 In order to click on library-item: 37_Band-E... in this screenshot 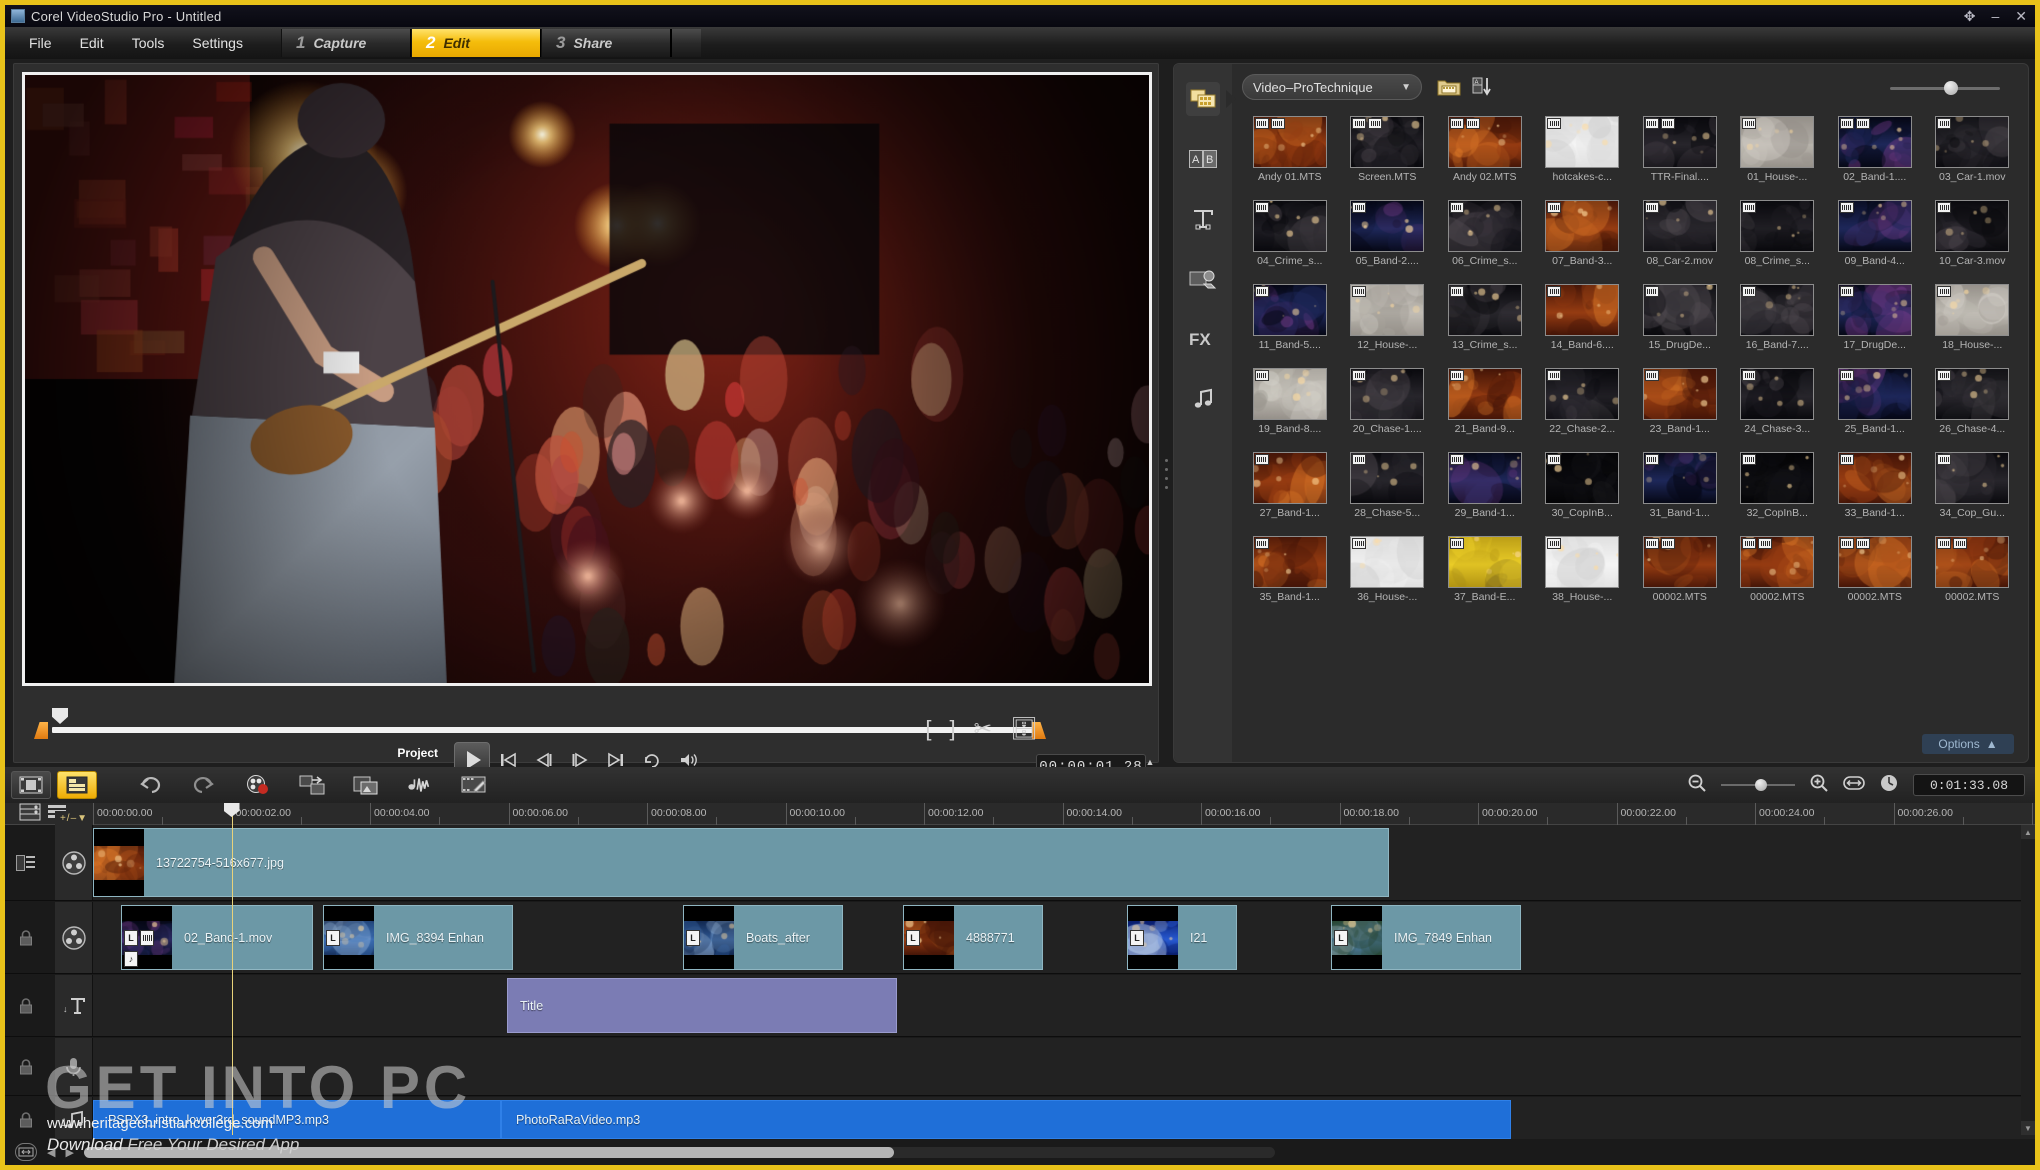, I will do `click(1485, 577)`.